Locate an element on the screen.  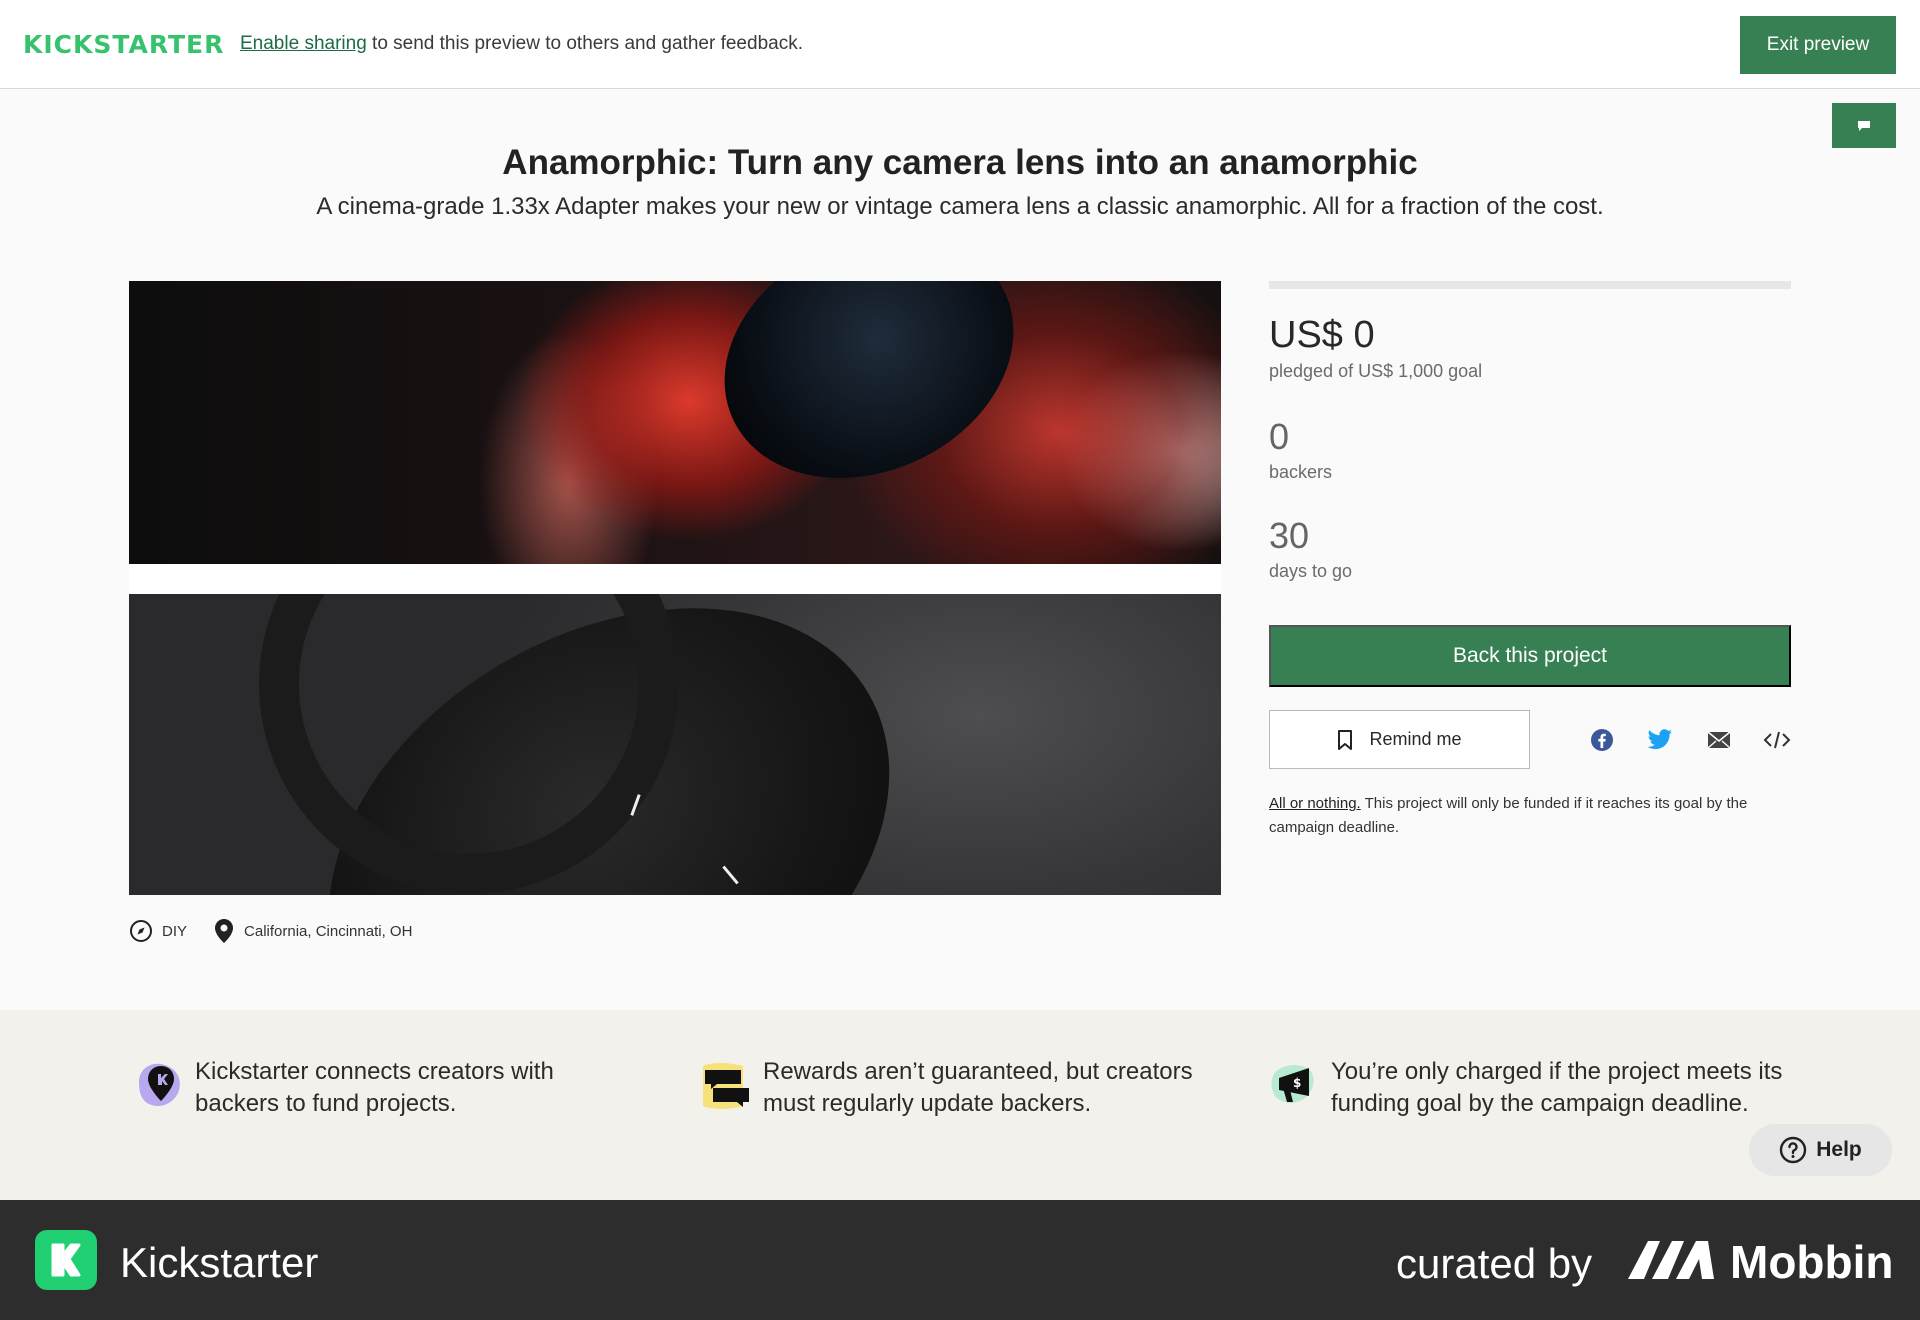
pledged-amount: US$ 0 is located at coordinates (1322, 335).